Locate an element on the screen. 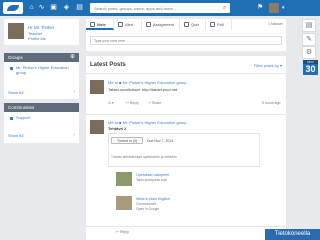 This screenshot has width=320, height=240. communities-panel: Communities Support Show All › is located at coordinates (41, 123).